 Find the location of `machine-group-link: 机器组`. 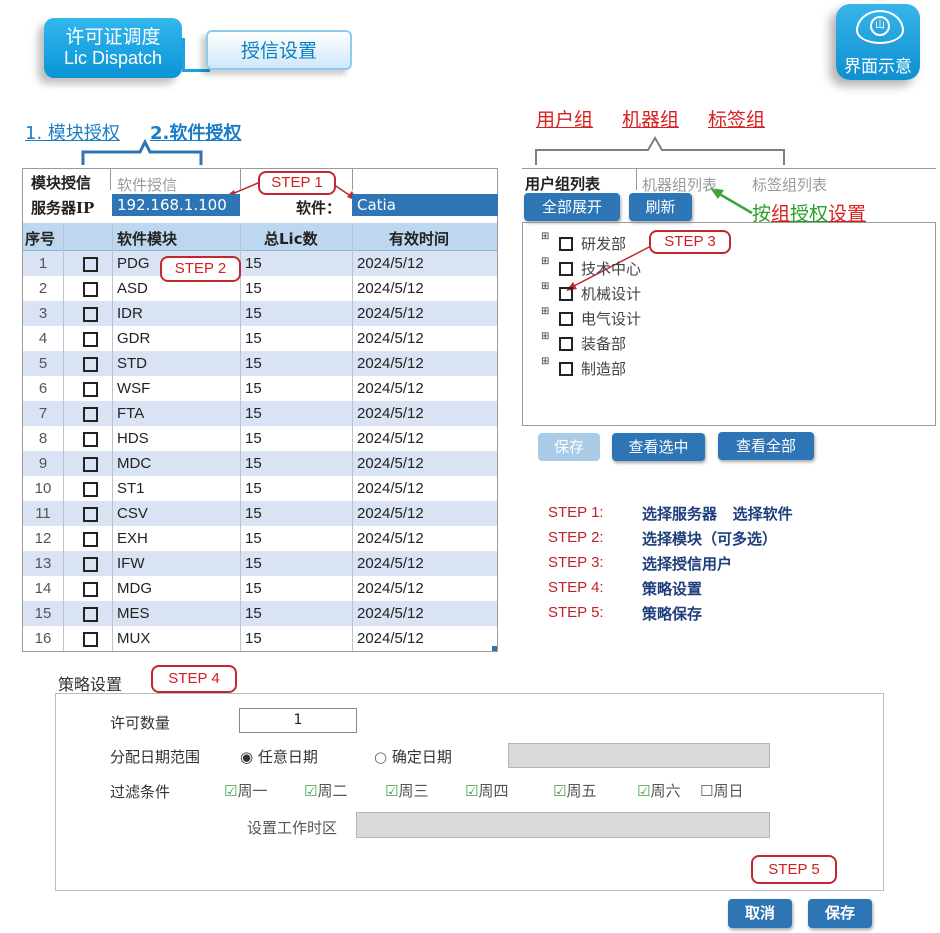

machine-group-link: 机器组 is located at coordinates (650, 118).